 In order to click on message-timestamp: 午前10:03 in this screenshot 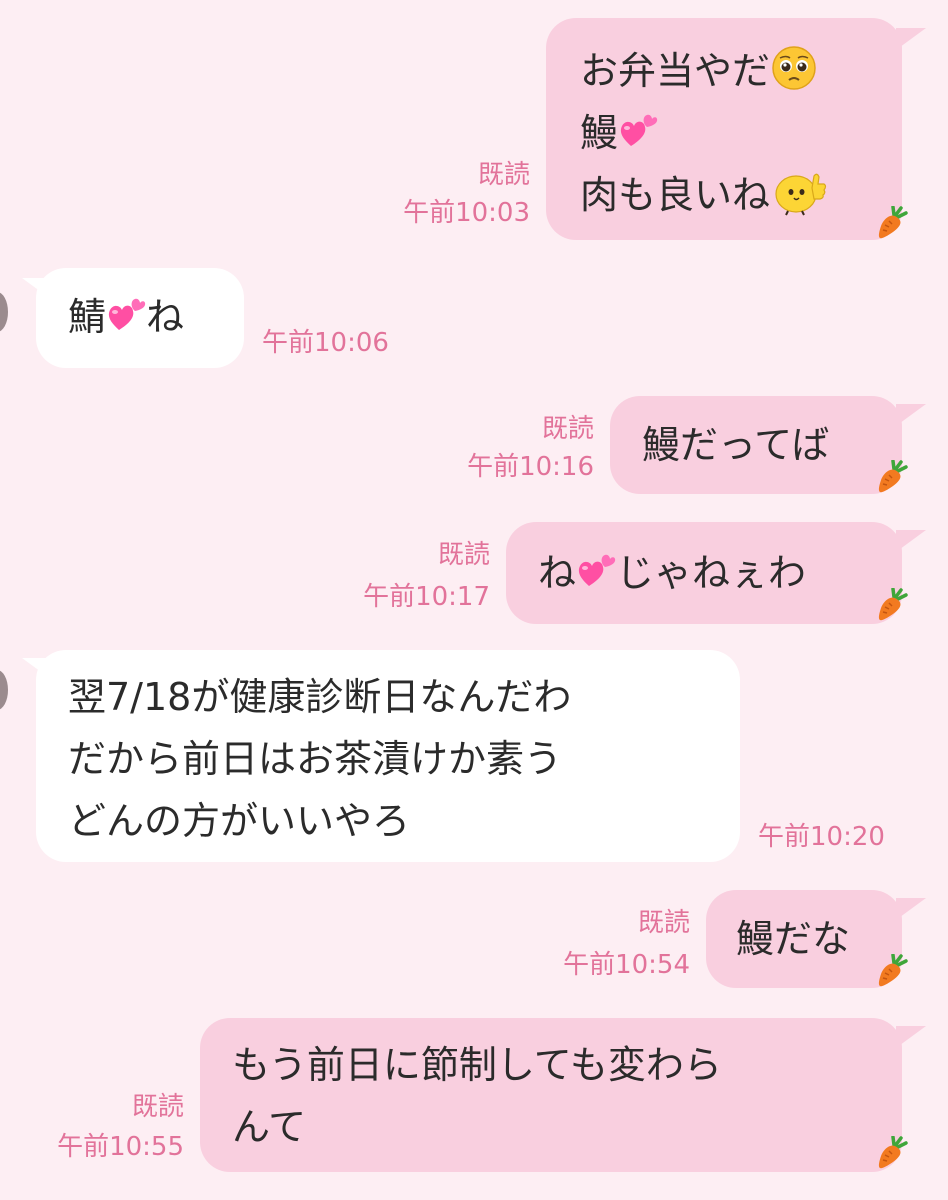, I will do `click(466, 213)`.